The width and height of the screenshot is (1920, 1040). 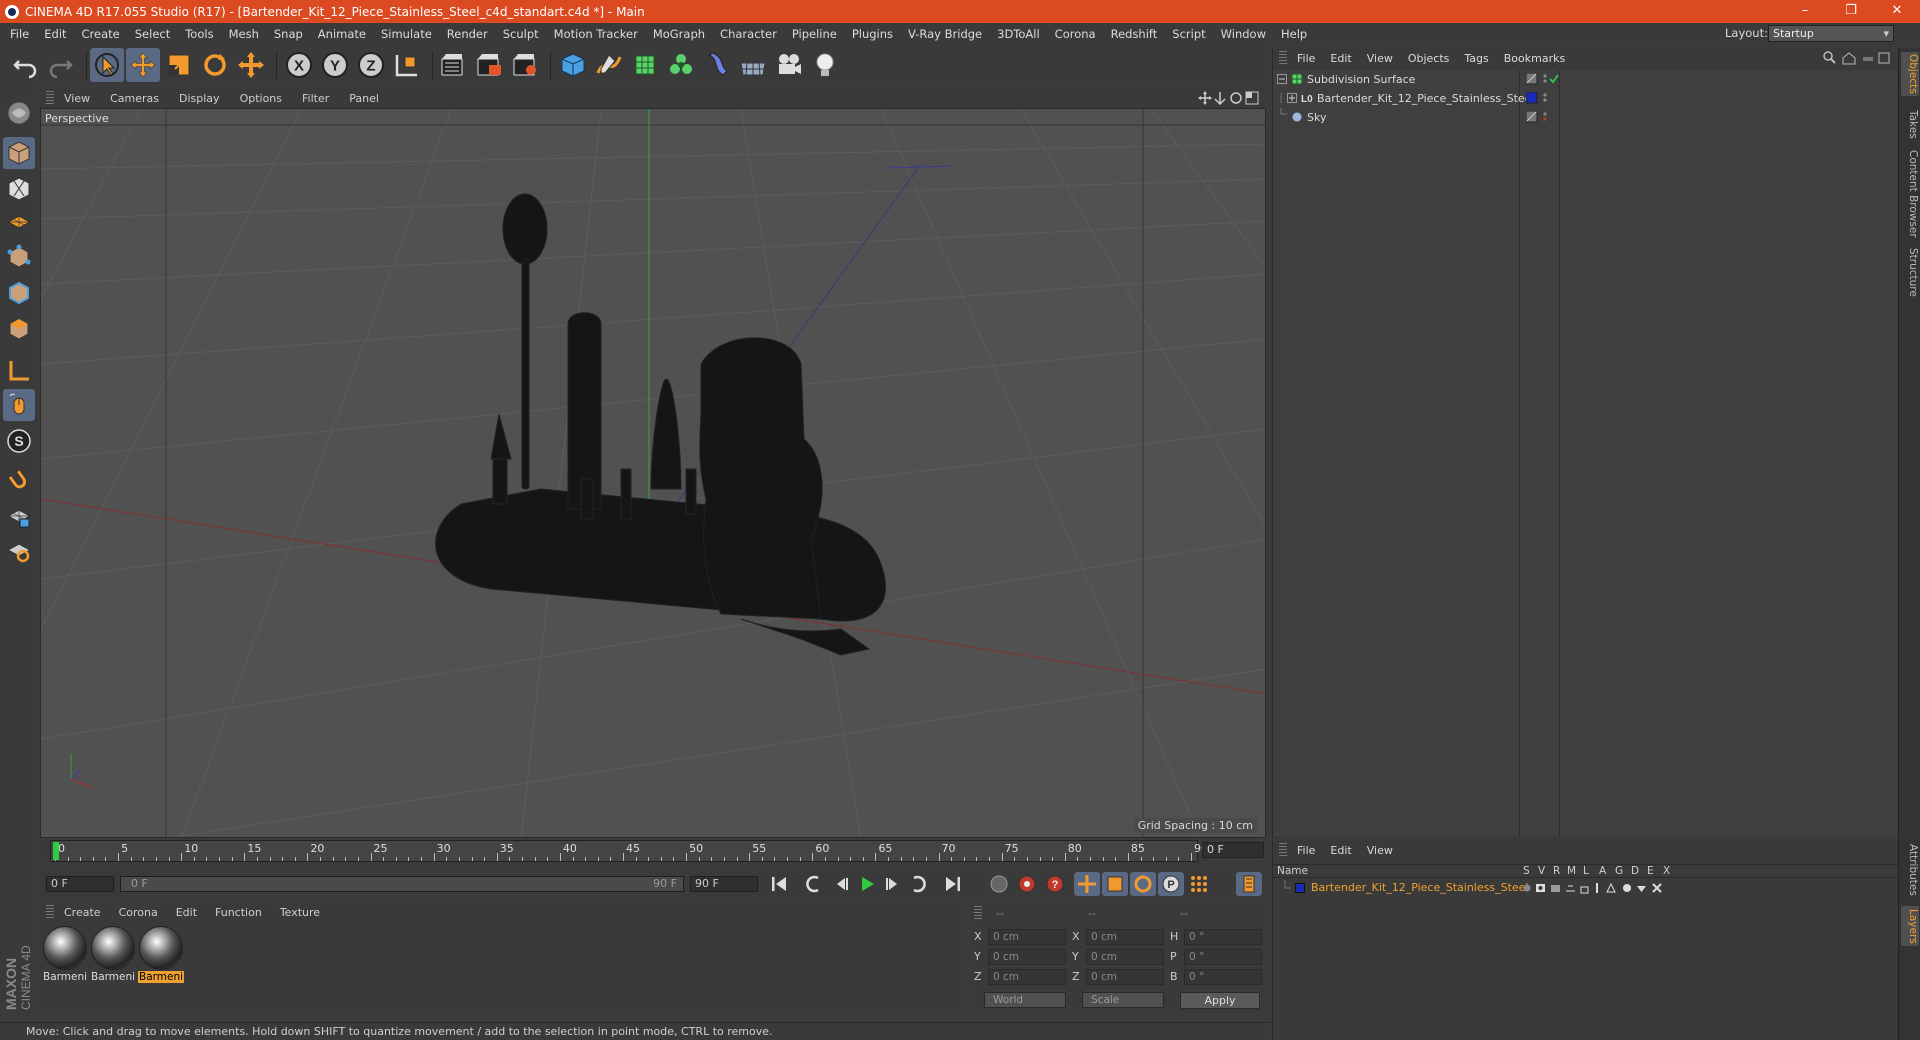 What do you see at coordinates (19, 293) in the screenshot?
I see `edges-mode-icon` at bounding box center [19, 293].